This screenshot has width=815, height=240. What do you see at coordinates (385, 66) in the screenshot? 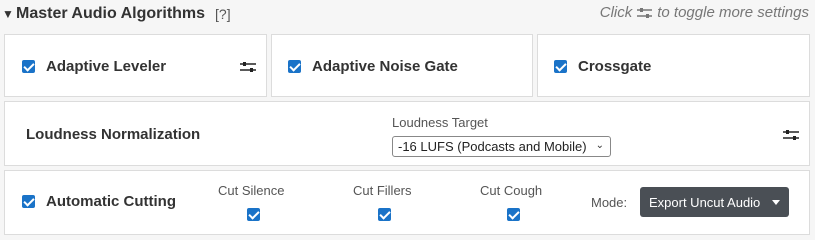
I see `adaptive-noise-gate-label: Adaptive Noise Gate` at bounding box center [385, 66].